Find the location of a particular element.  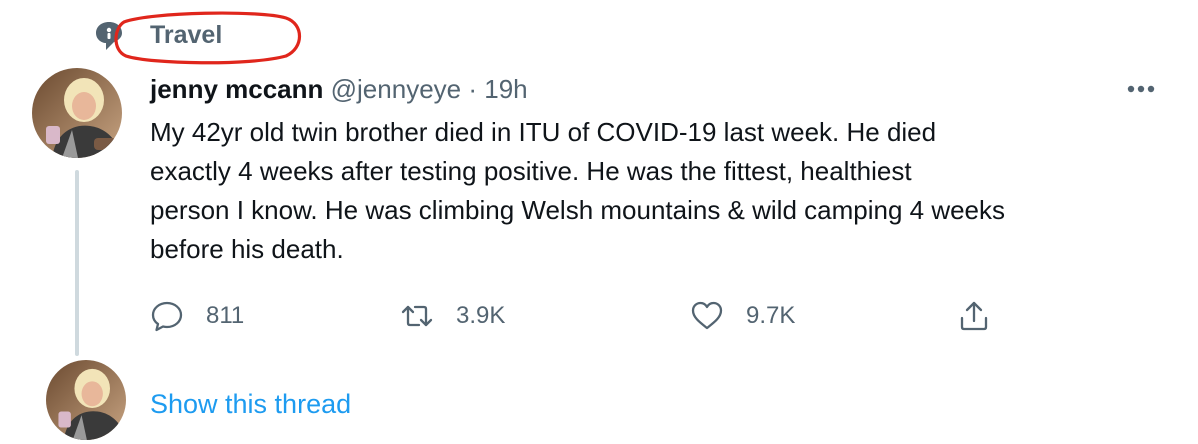

like-count: 9.7K is located at coordinates (771, 315).